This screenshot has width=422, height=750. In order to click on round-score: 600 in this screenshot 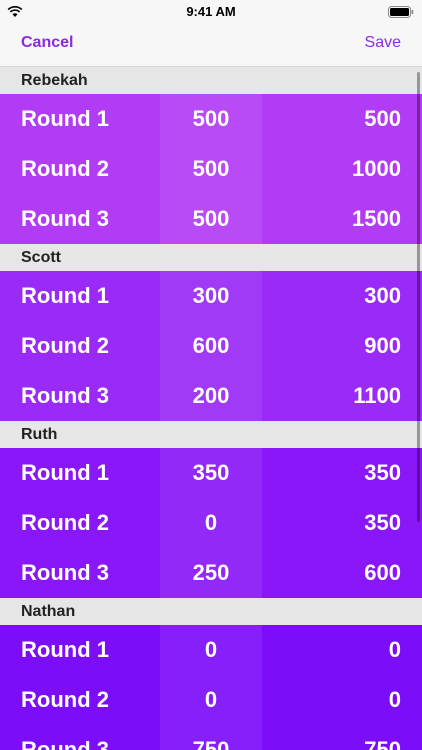, I will do `click(211, 346)`.